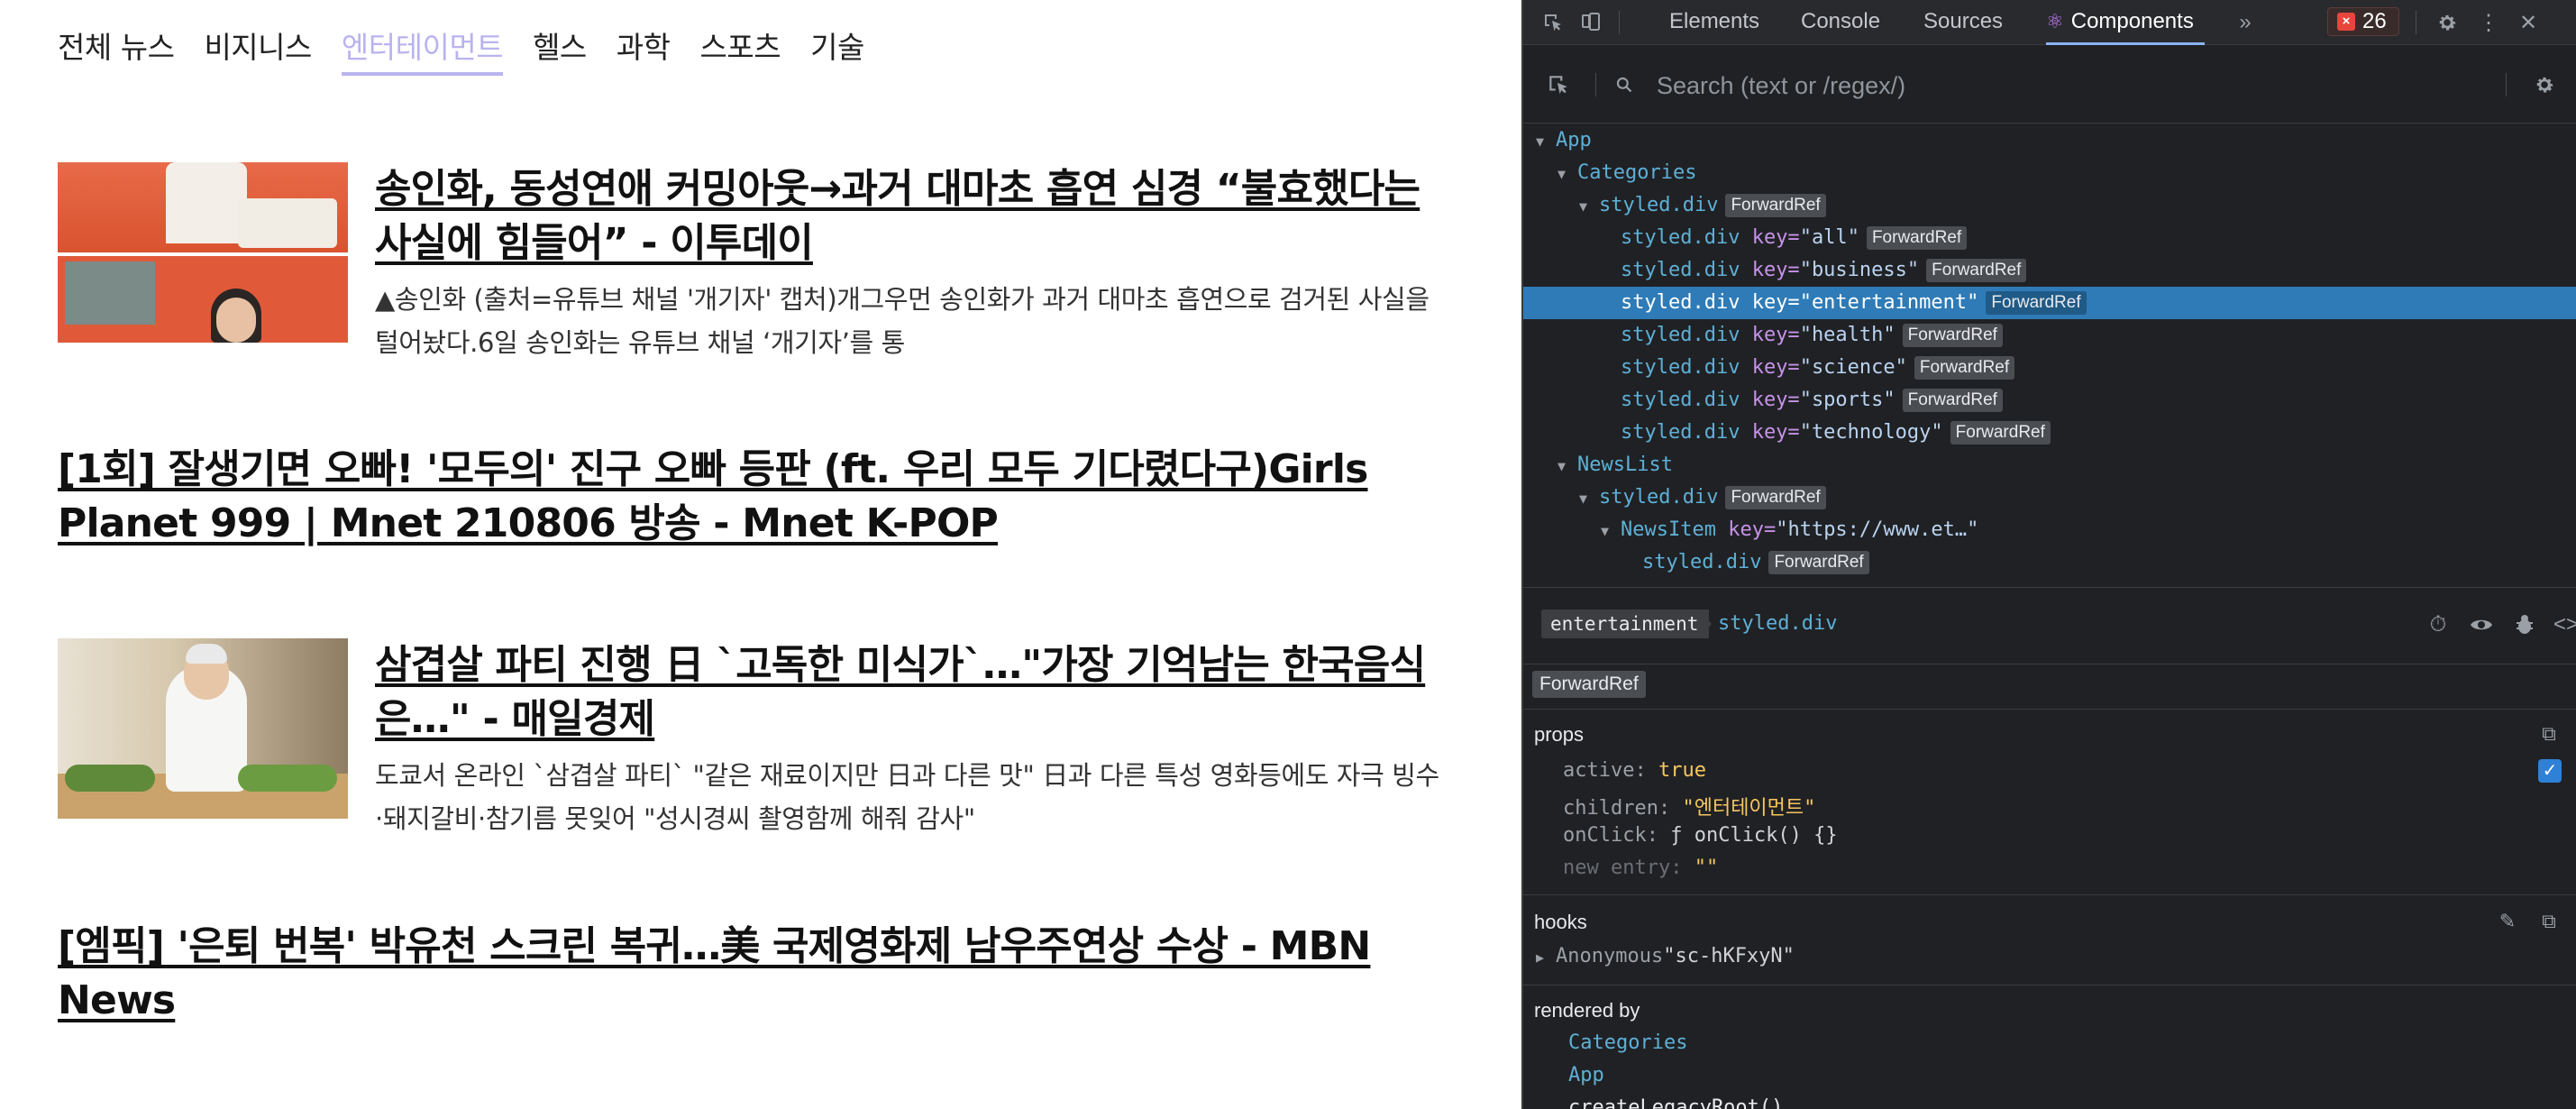 Image resolution: width=2576 pixels, height=1109 pixels. What do you see at coordinates (2049, 303) in the screenshot?
I see `tree-node: styled.div key="entertainment" ForwardRef` at bounding box center [2049, 303].